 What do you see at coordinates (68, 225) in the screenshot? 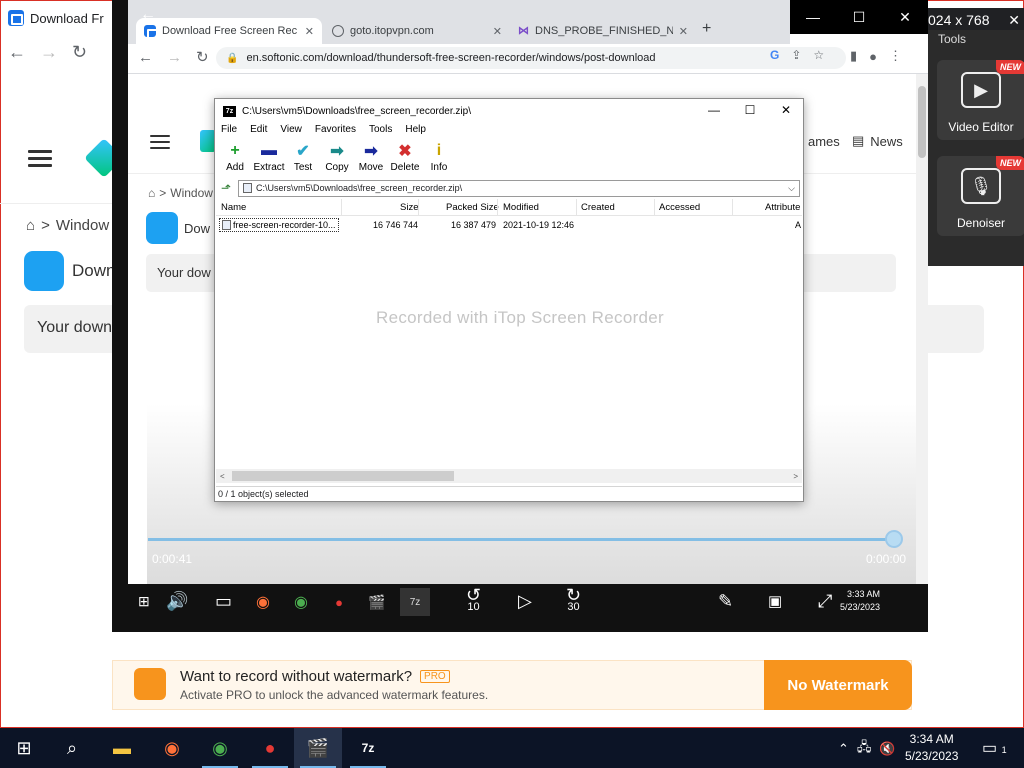
I see `background-breadcrumb: ⌂ > Window` at bounding box center [68, 225].